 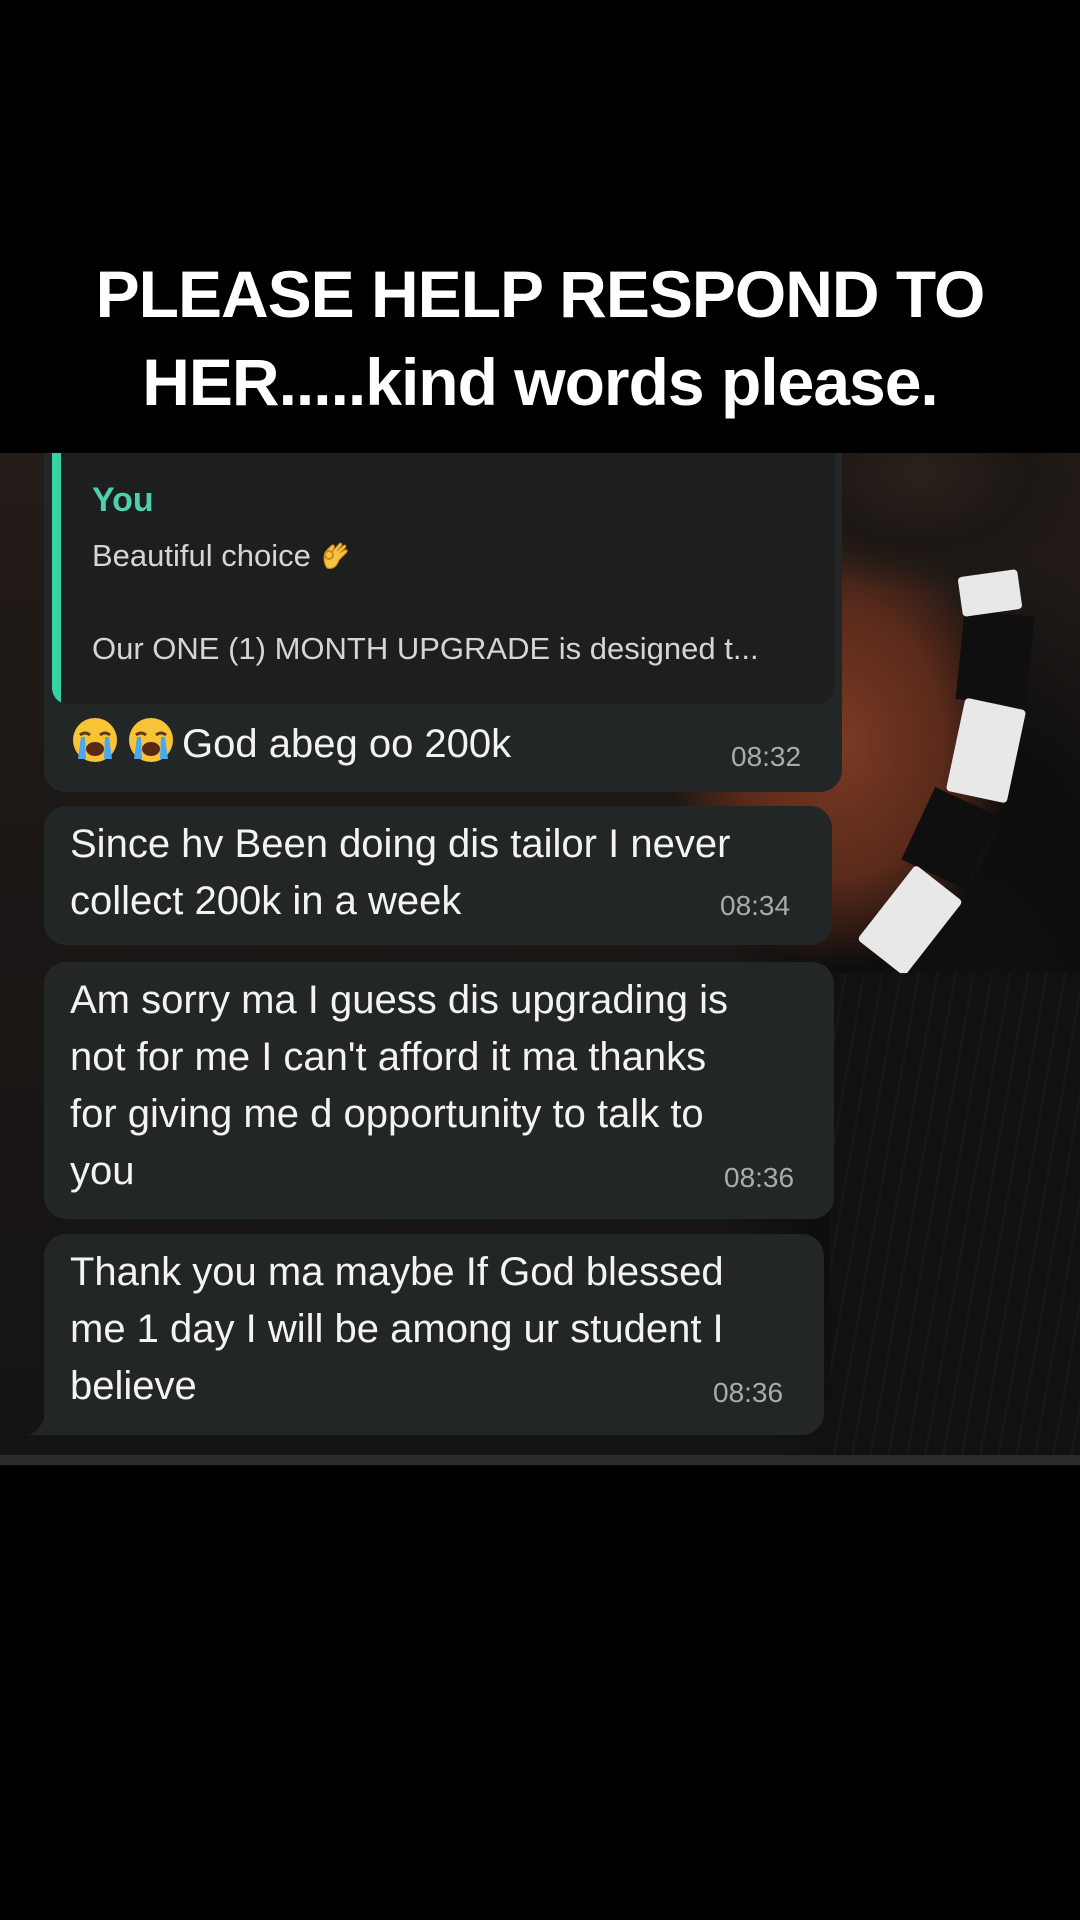 What do you see at coordinates (102, 1171) in the screenshot?
I see `message-3-line-4: you` at bounding box center [102, 1171].